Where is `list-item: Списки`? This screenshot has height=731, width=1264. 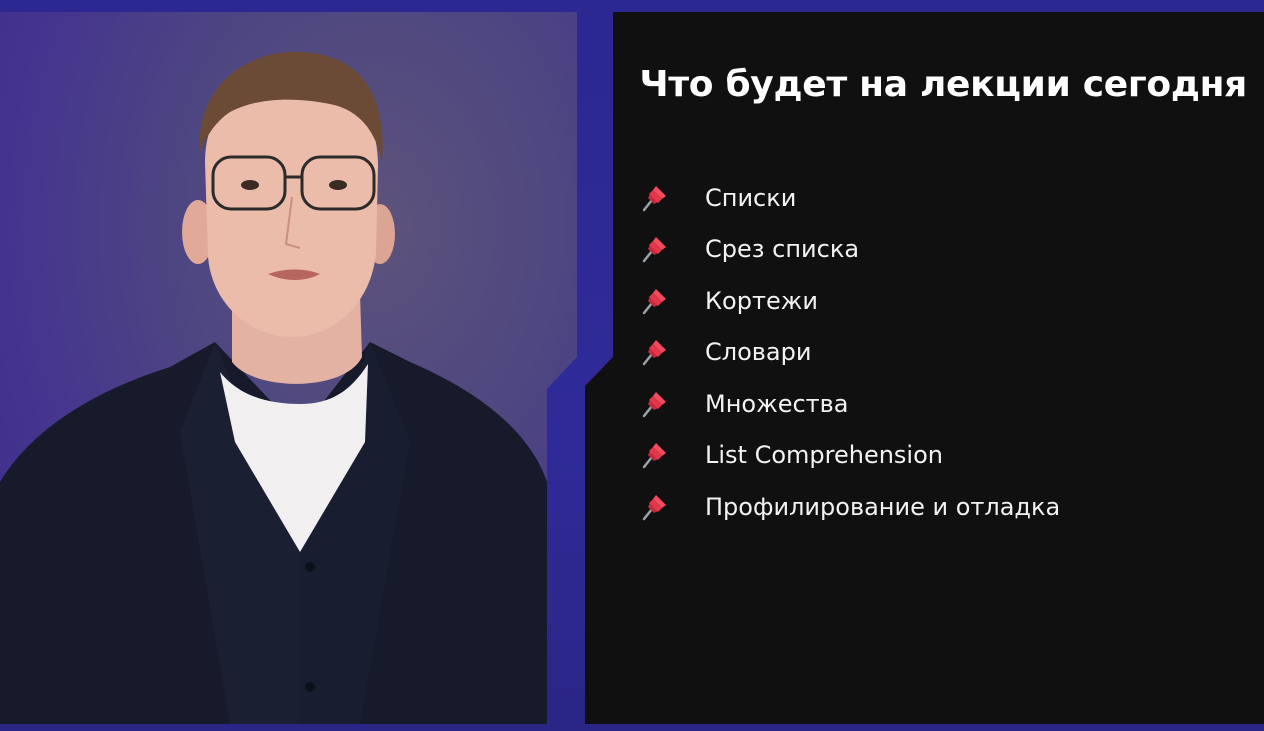
list-item: Списки is located at coordinates (849, 198).